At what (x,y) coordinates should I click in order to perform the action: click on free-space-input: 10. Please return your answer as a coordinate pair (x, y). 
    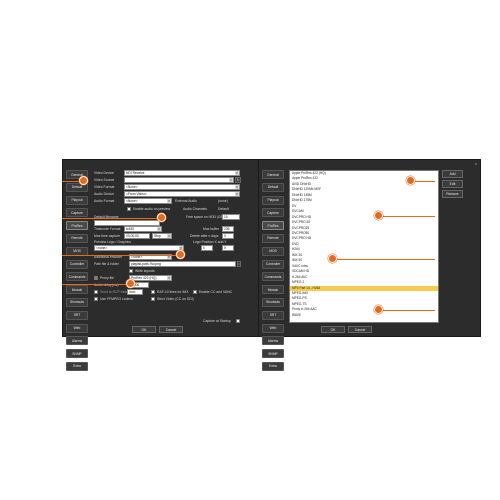
    Looking at the image, I should click on (231, 217).